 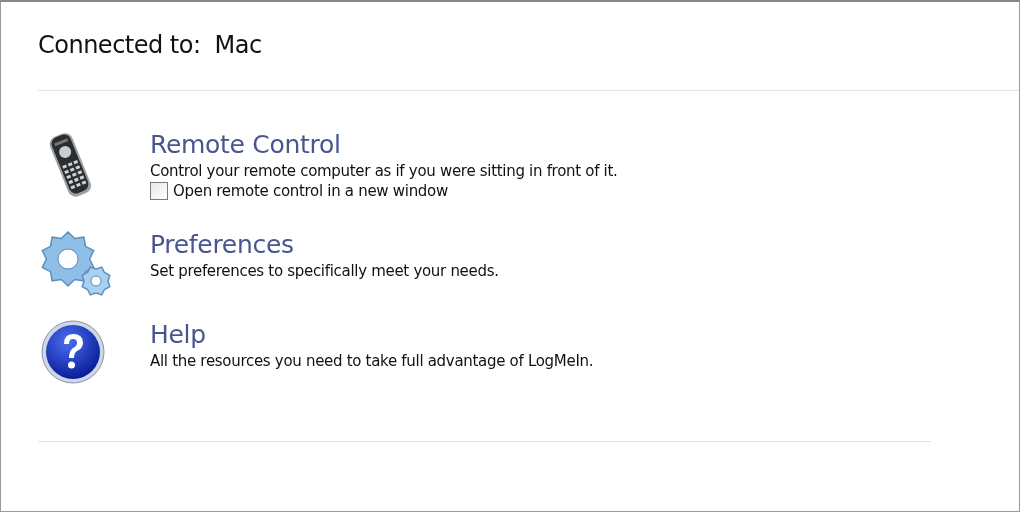 What do you see at coordinates (77, 264) in the screenshot?
I see `gears-icon` at bounding box center [77, 264].